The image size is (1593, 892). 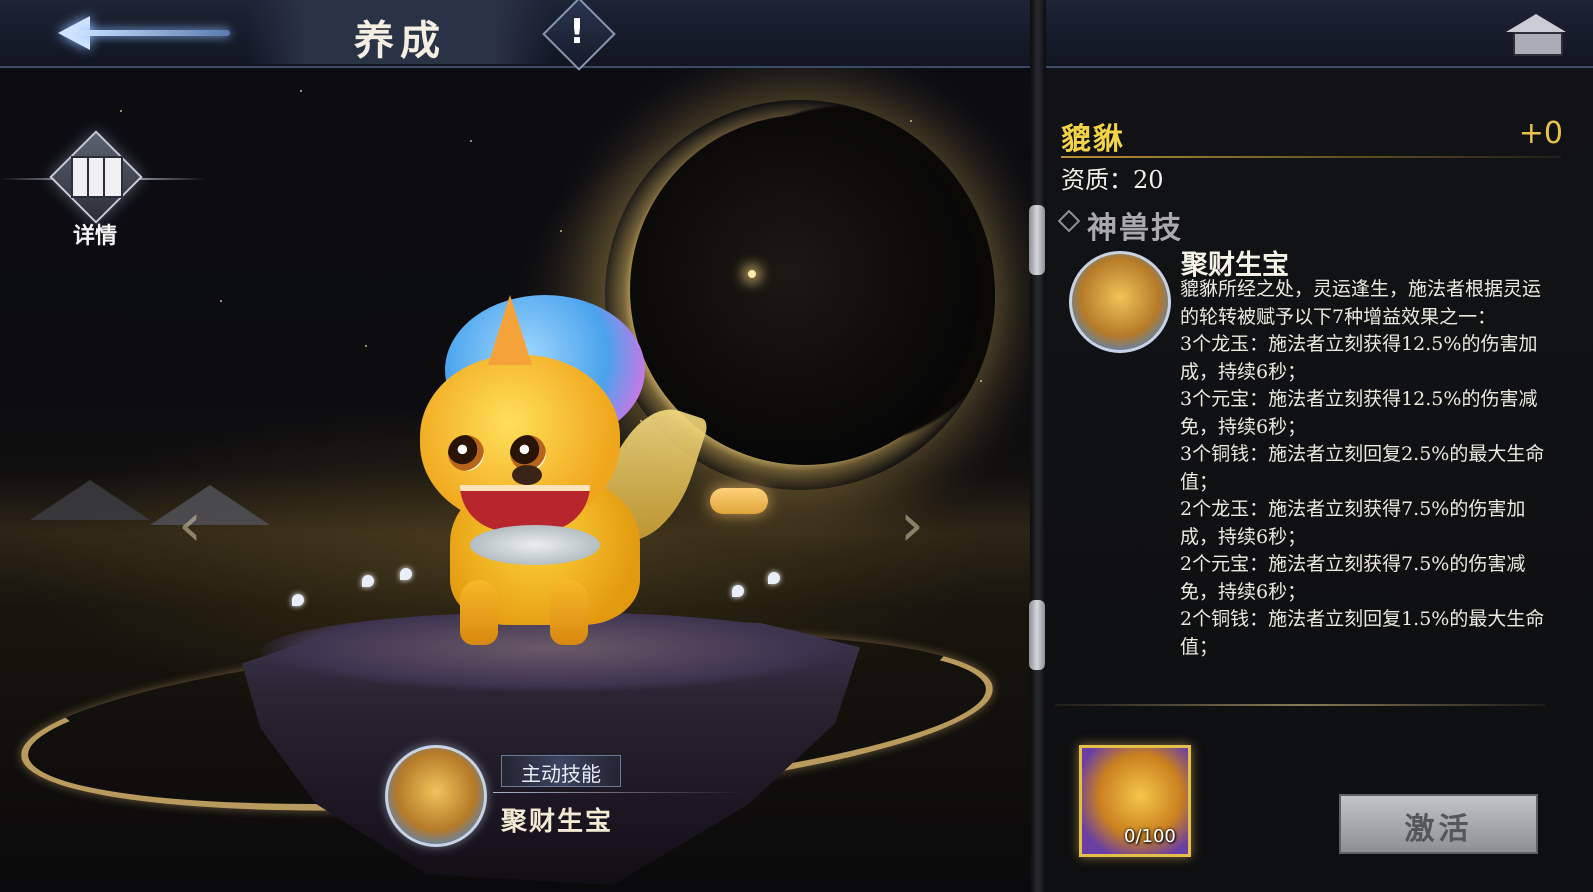 What do you see at coordinates (95, 177) in the screenshot?
I see `book-icon` at bounding box center [95, 177].